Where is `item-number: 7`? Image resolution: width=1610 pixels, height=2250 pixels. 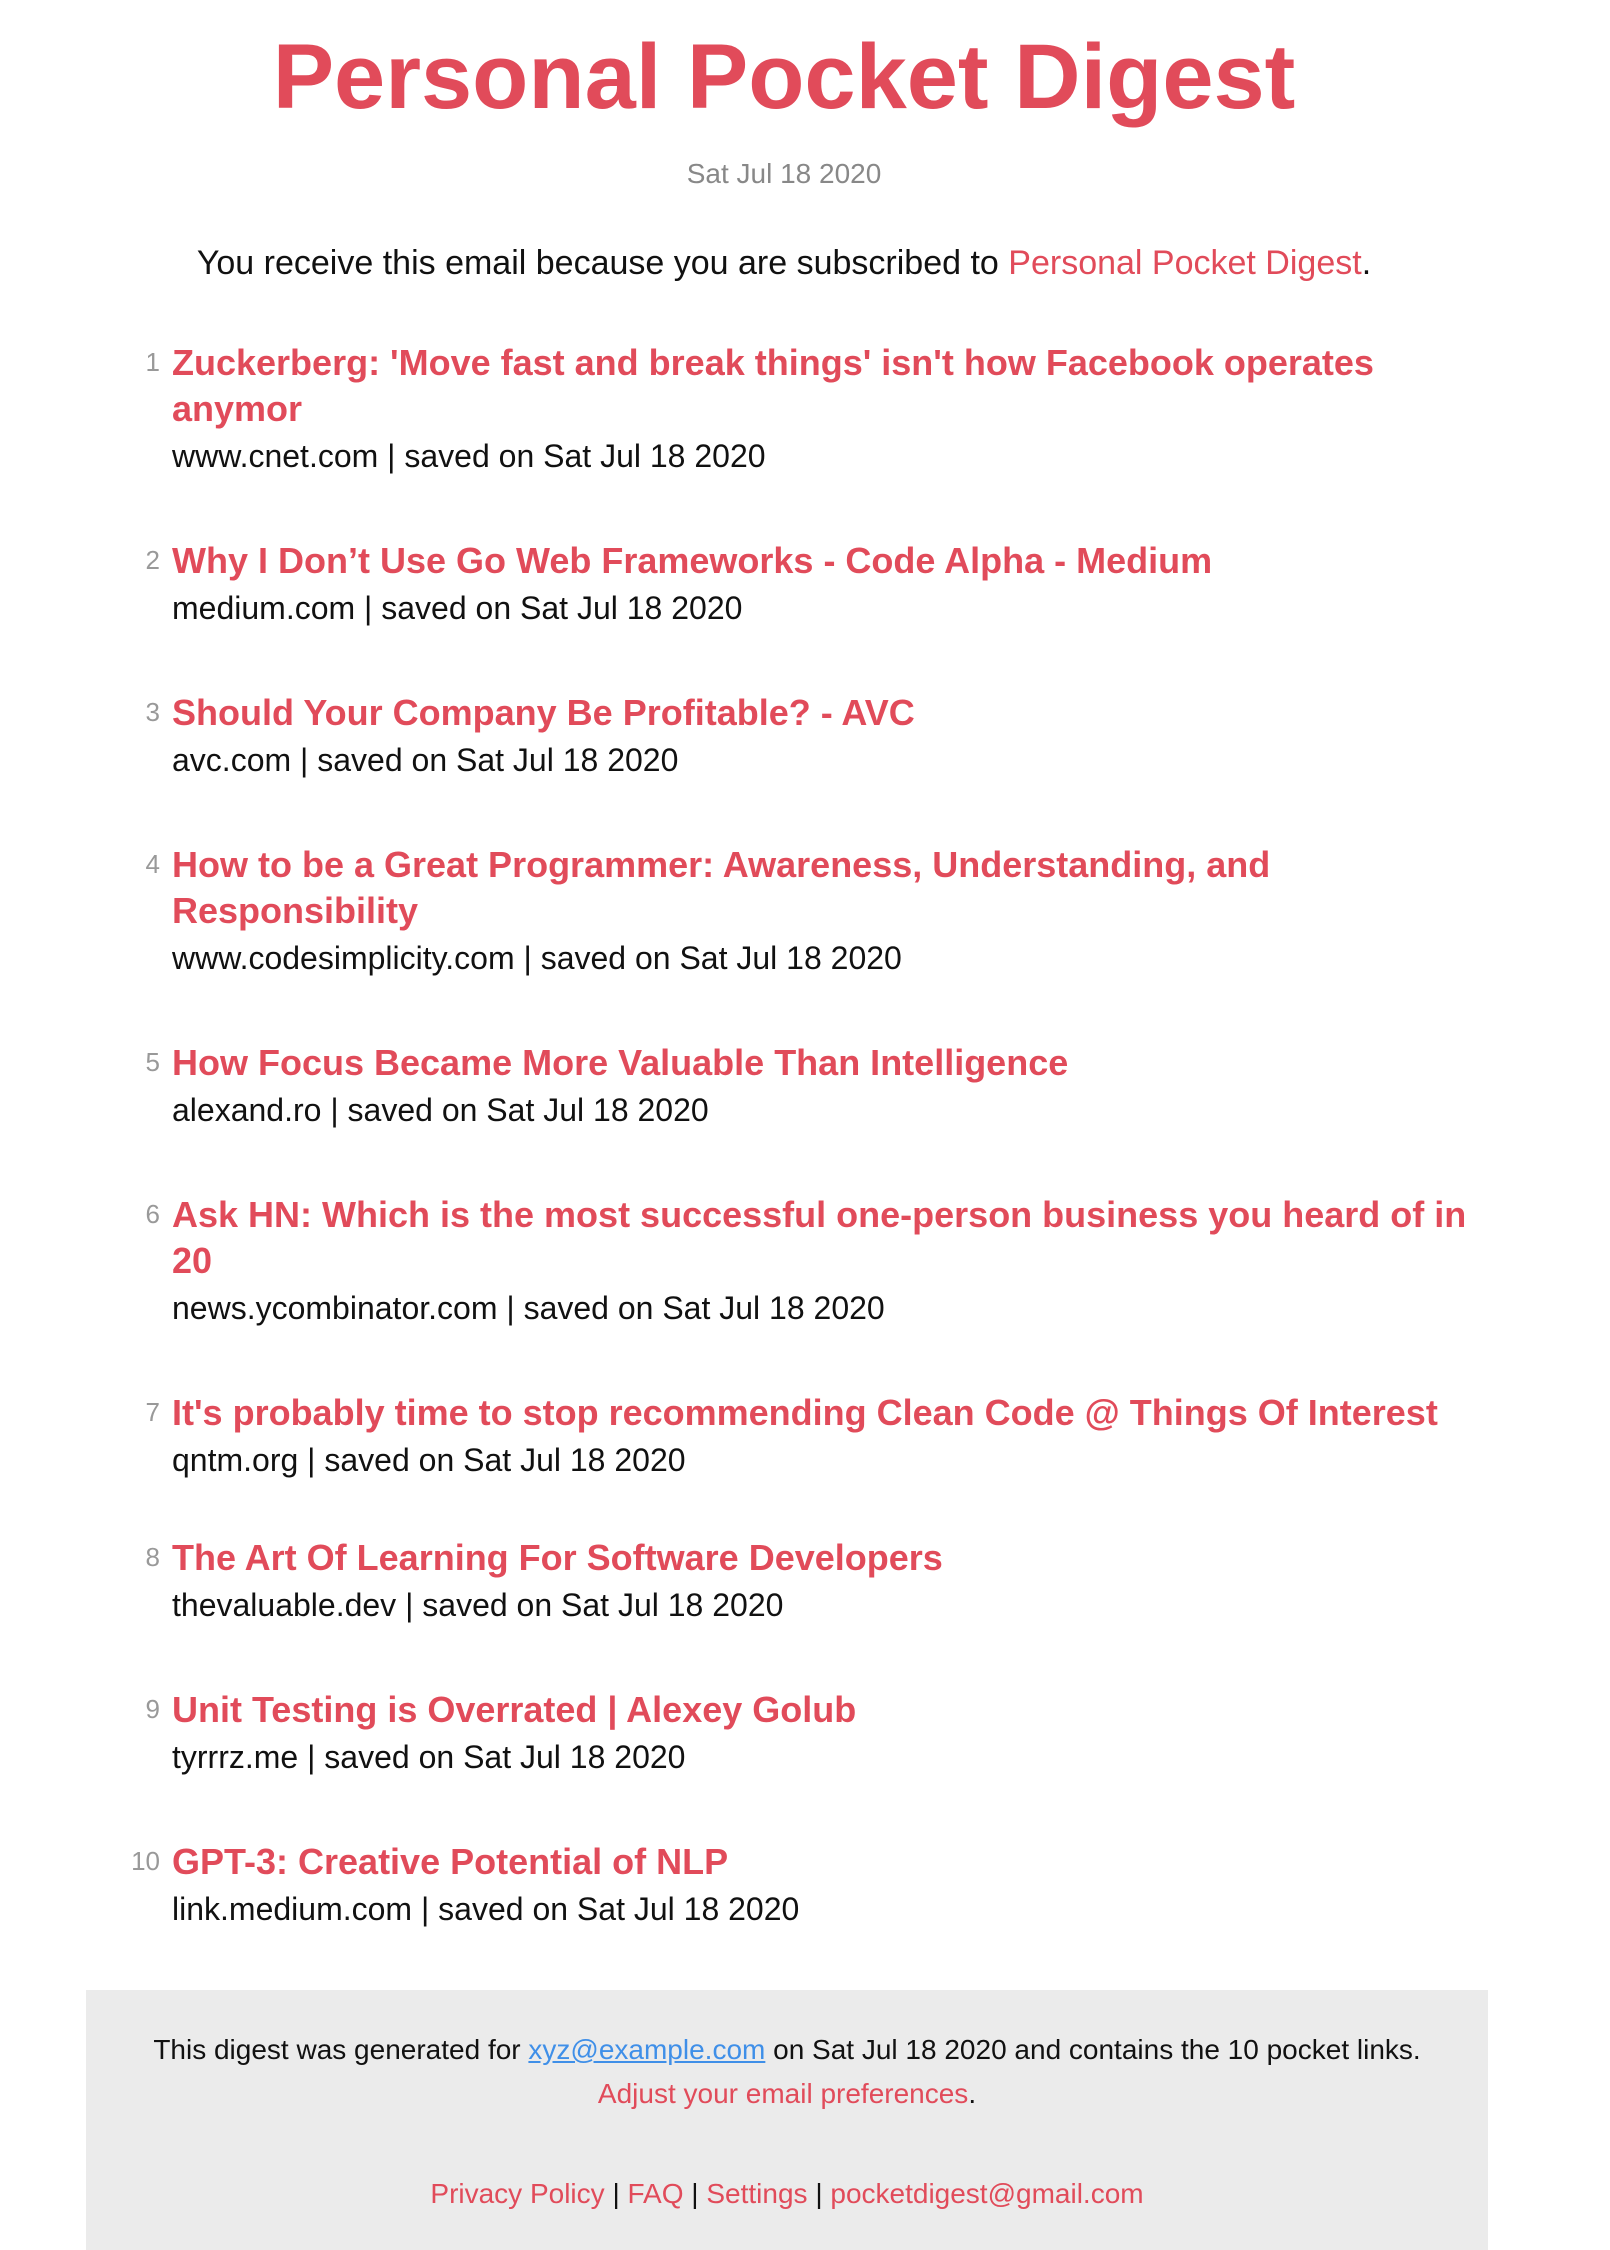
item-number: 7 is located at coordinates (152, 1412).